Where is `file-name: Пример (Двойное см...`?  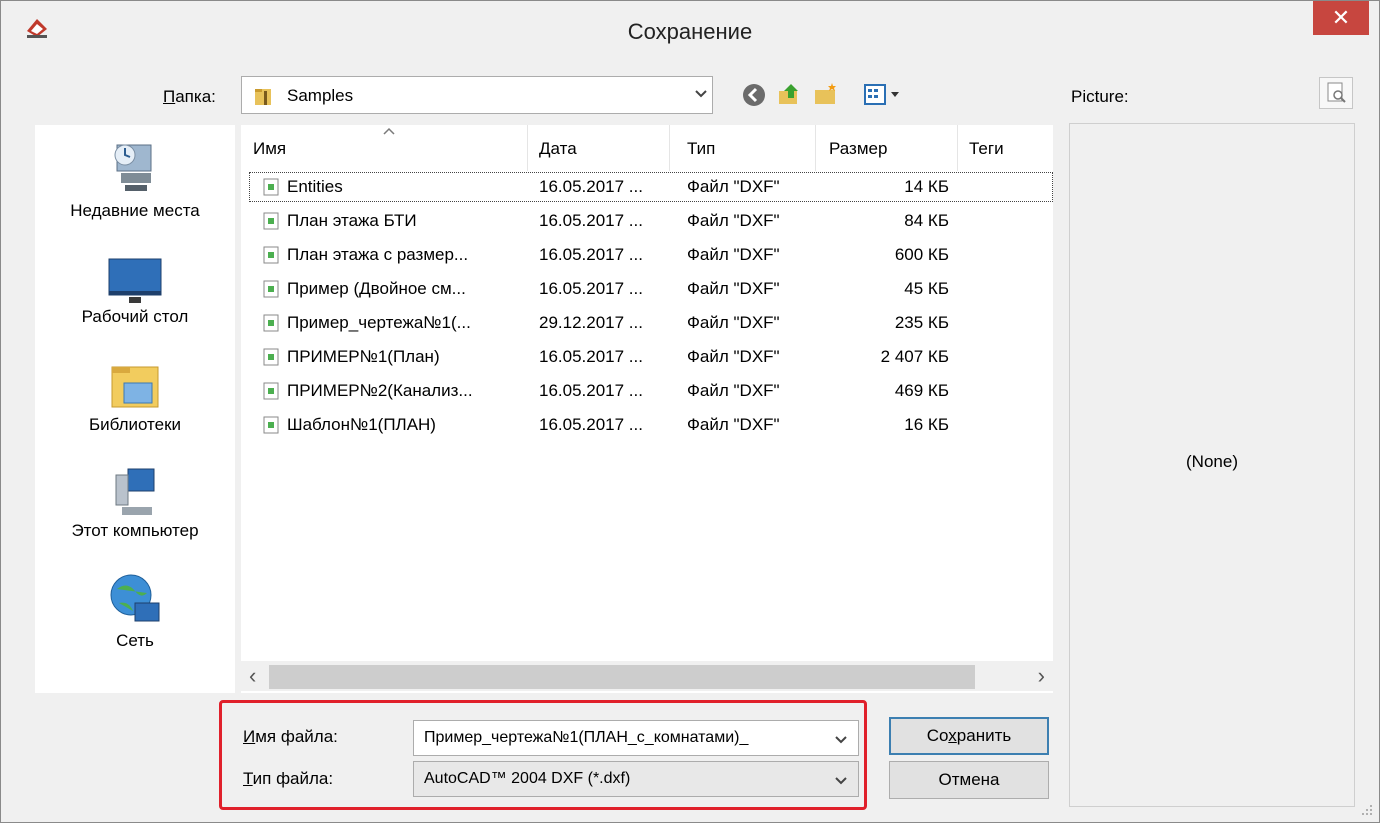 file-name: Пример (Двойное см... is located at coordinates (376, 288).